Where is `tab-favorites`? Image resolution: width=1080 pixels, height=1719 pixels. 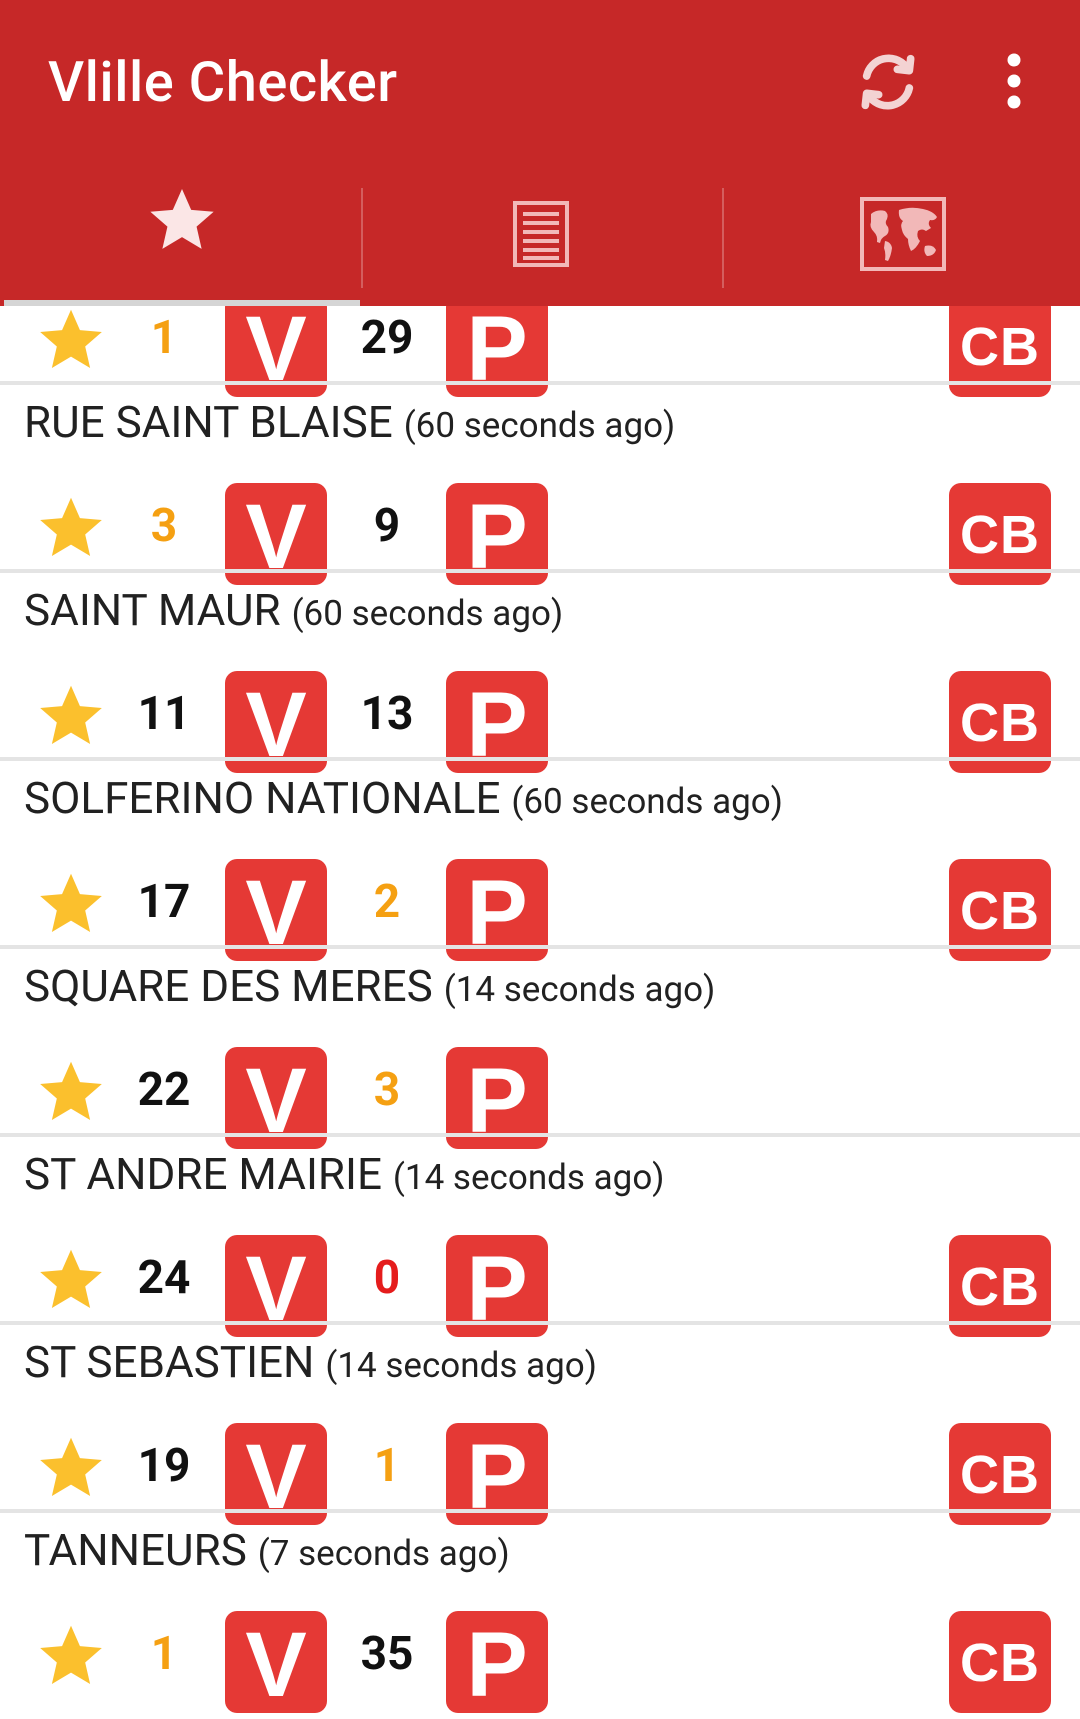
tab-favorites is located at coordinates (180, 238).